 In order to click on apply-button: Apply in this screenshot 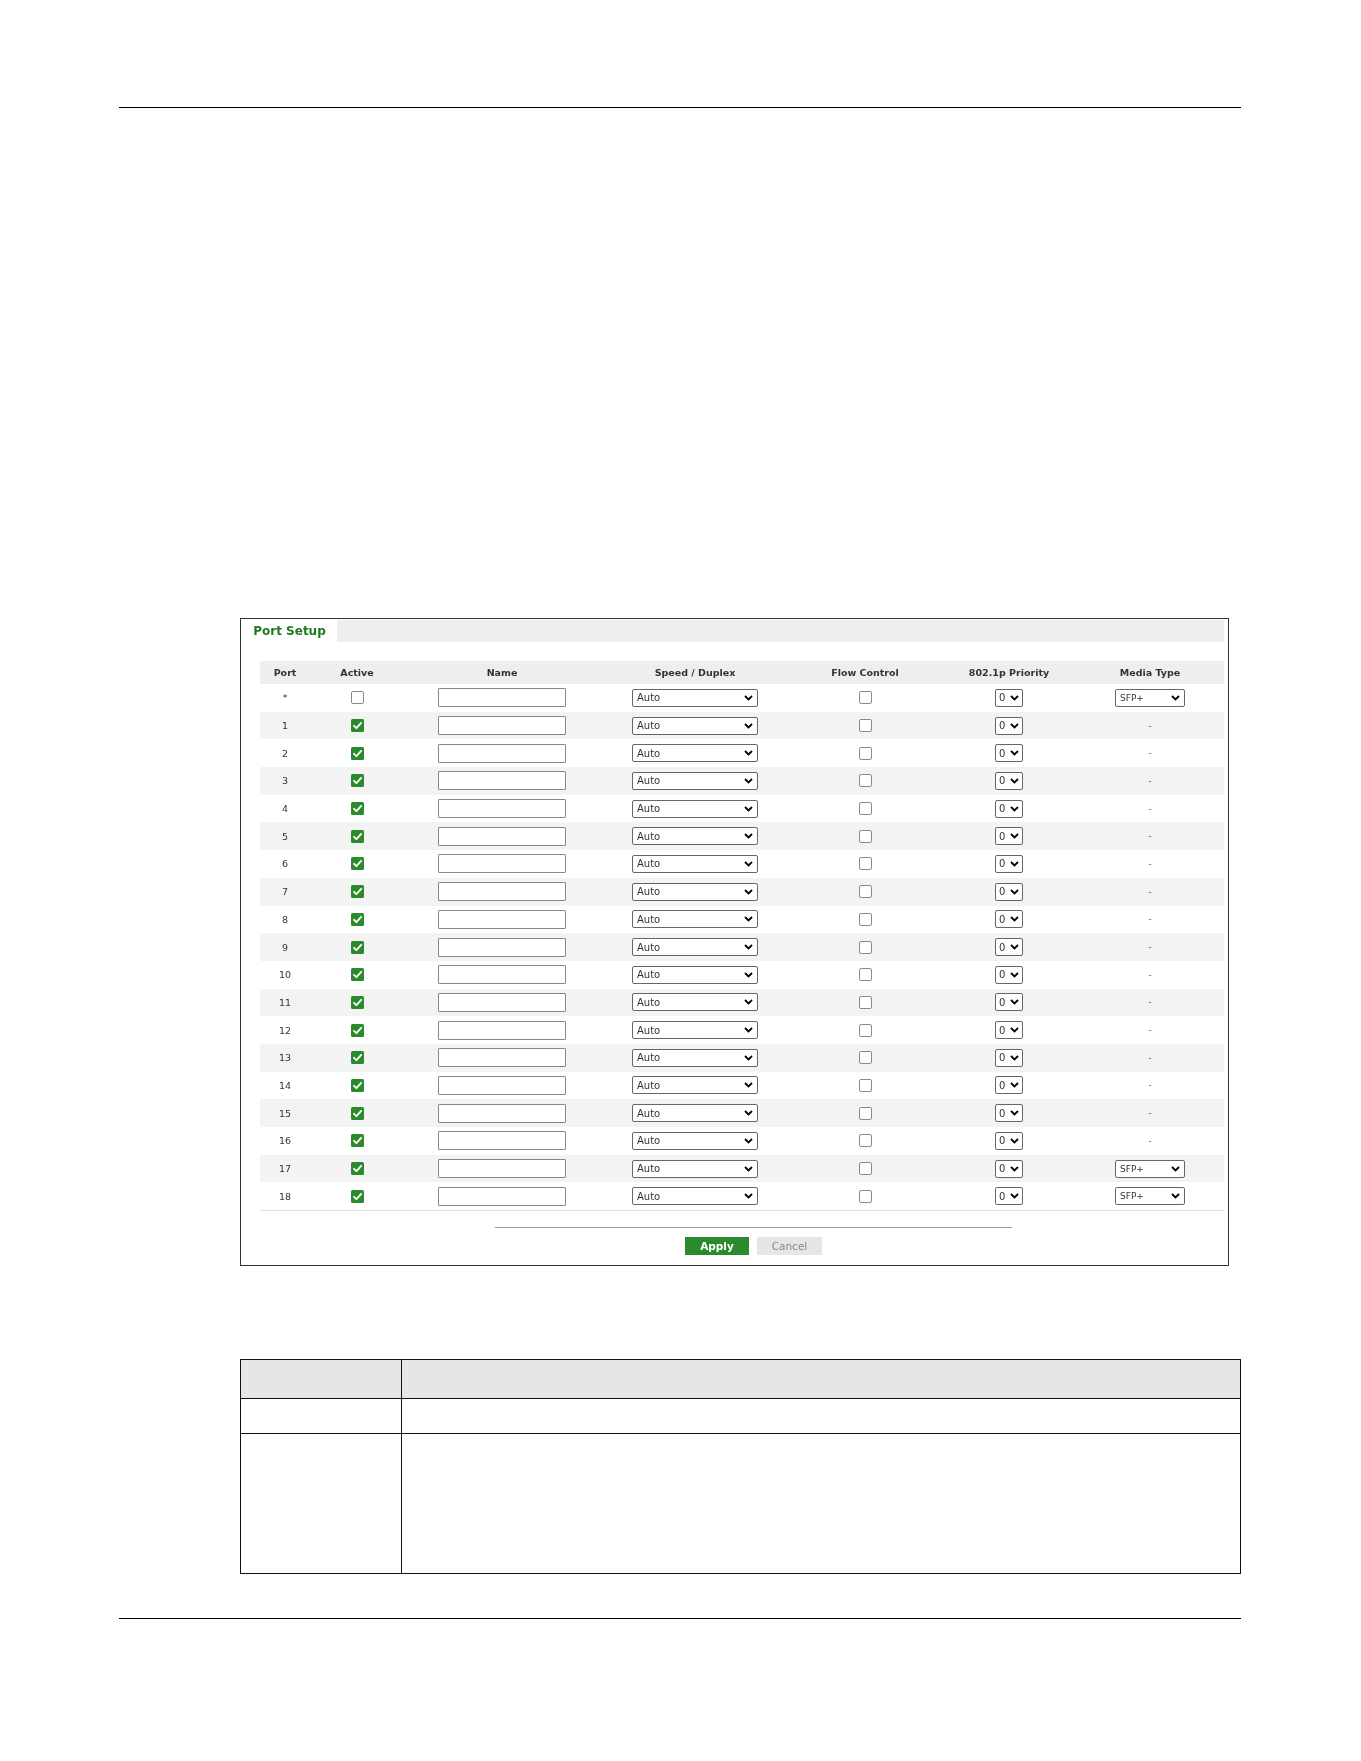, I will do `click(717, 1246)`.